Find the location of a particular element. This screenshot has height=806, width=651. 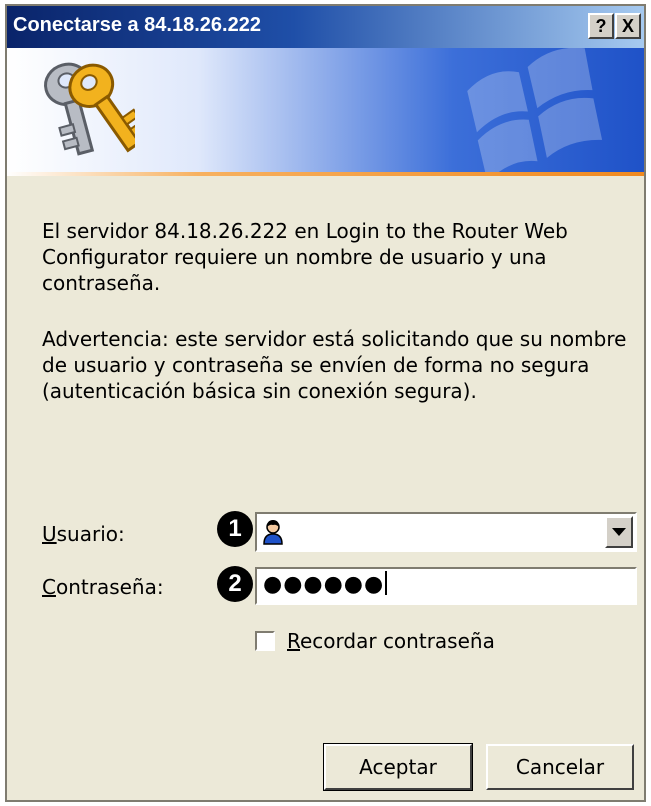

remember-password-checkbox is located at coordinates (265, 641).